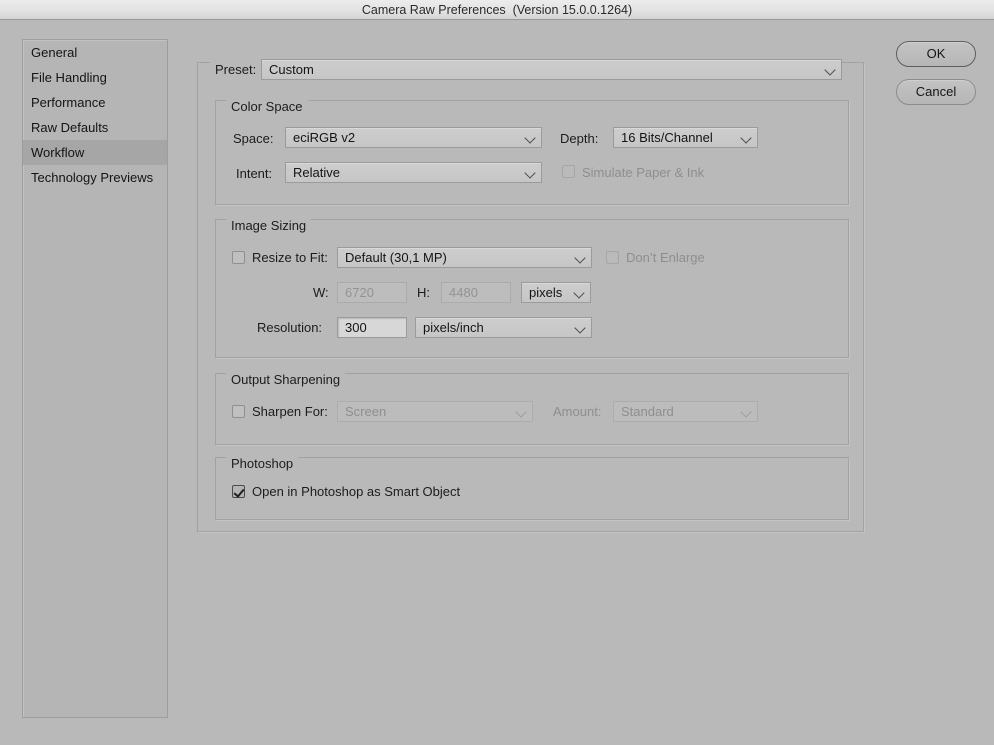  What do you see at coordinates (95, 77) in the screenshot?
I see `sidebar-item-file-handling: File Handling` at bounding box center [95, 77].